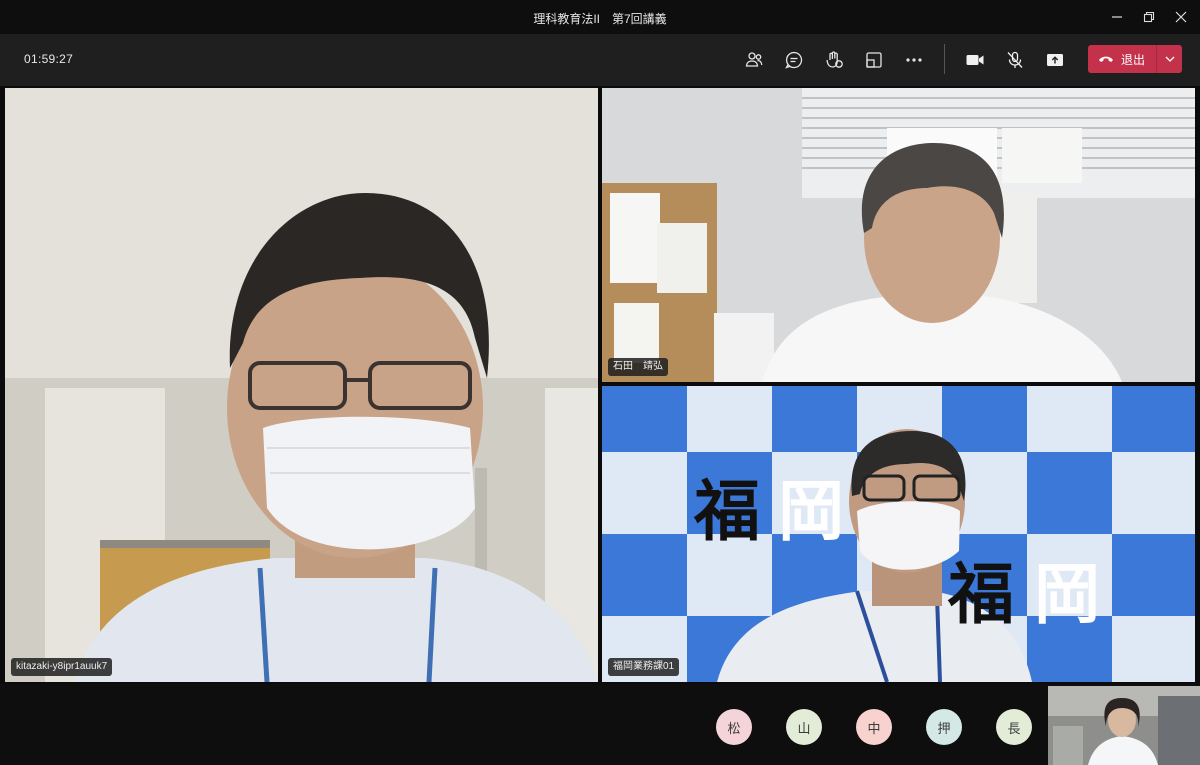 Image resolution: width=1200 pixels, height=765 pixels. I want to click on meeting-toolbar: 01:59:27 退出, so click(600, 60).